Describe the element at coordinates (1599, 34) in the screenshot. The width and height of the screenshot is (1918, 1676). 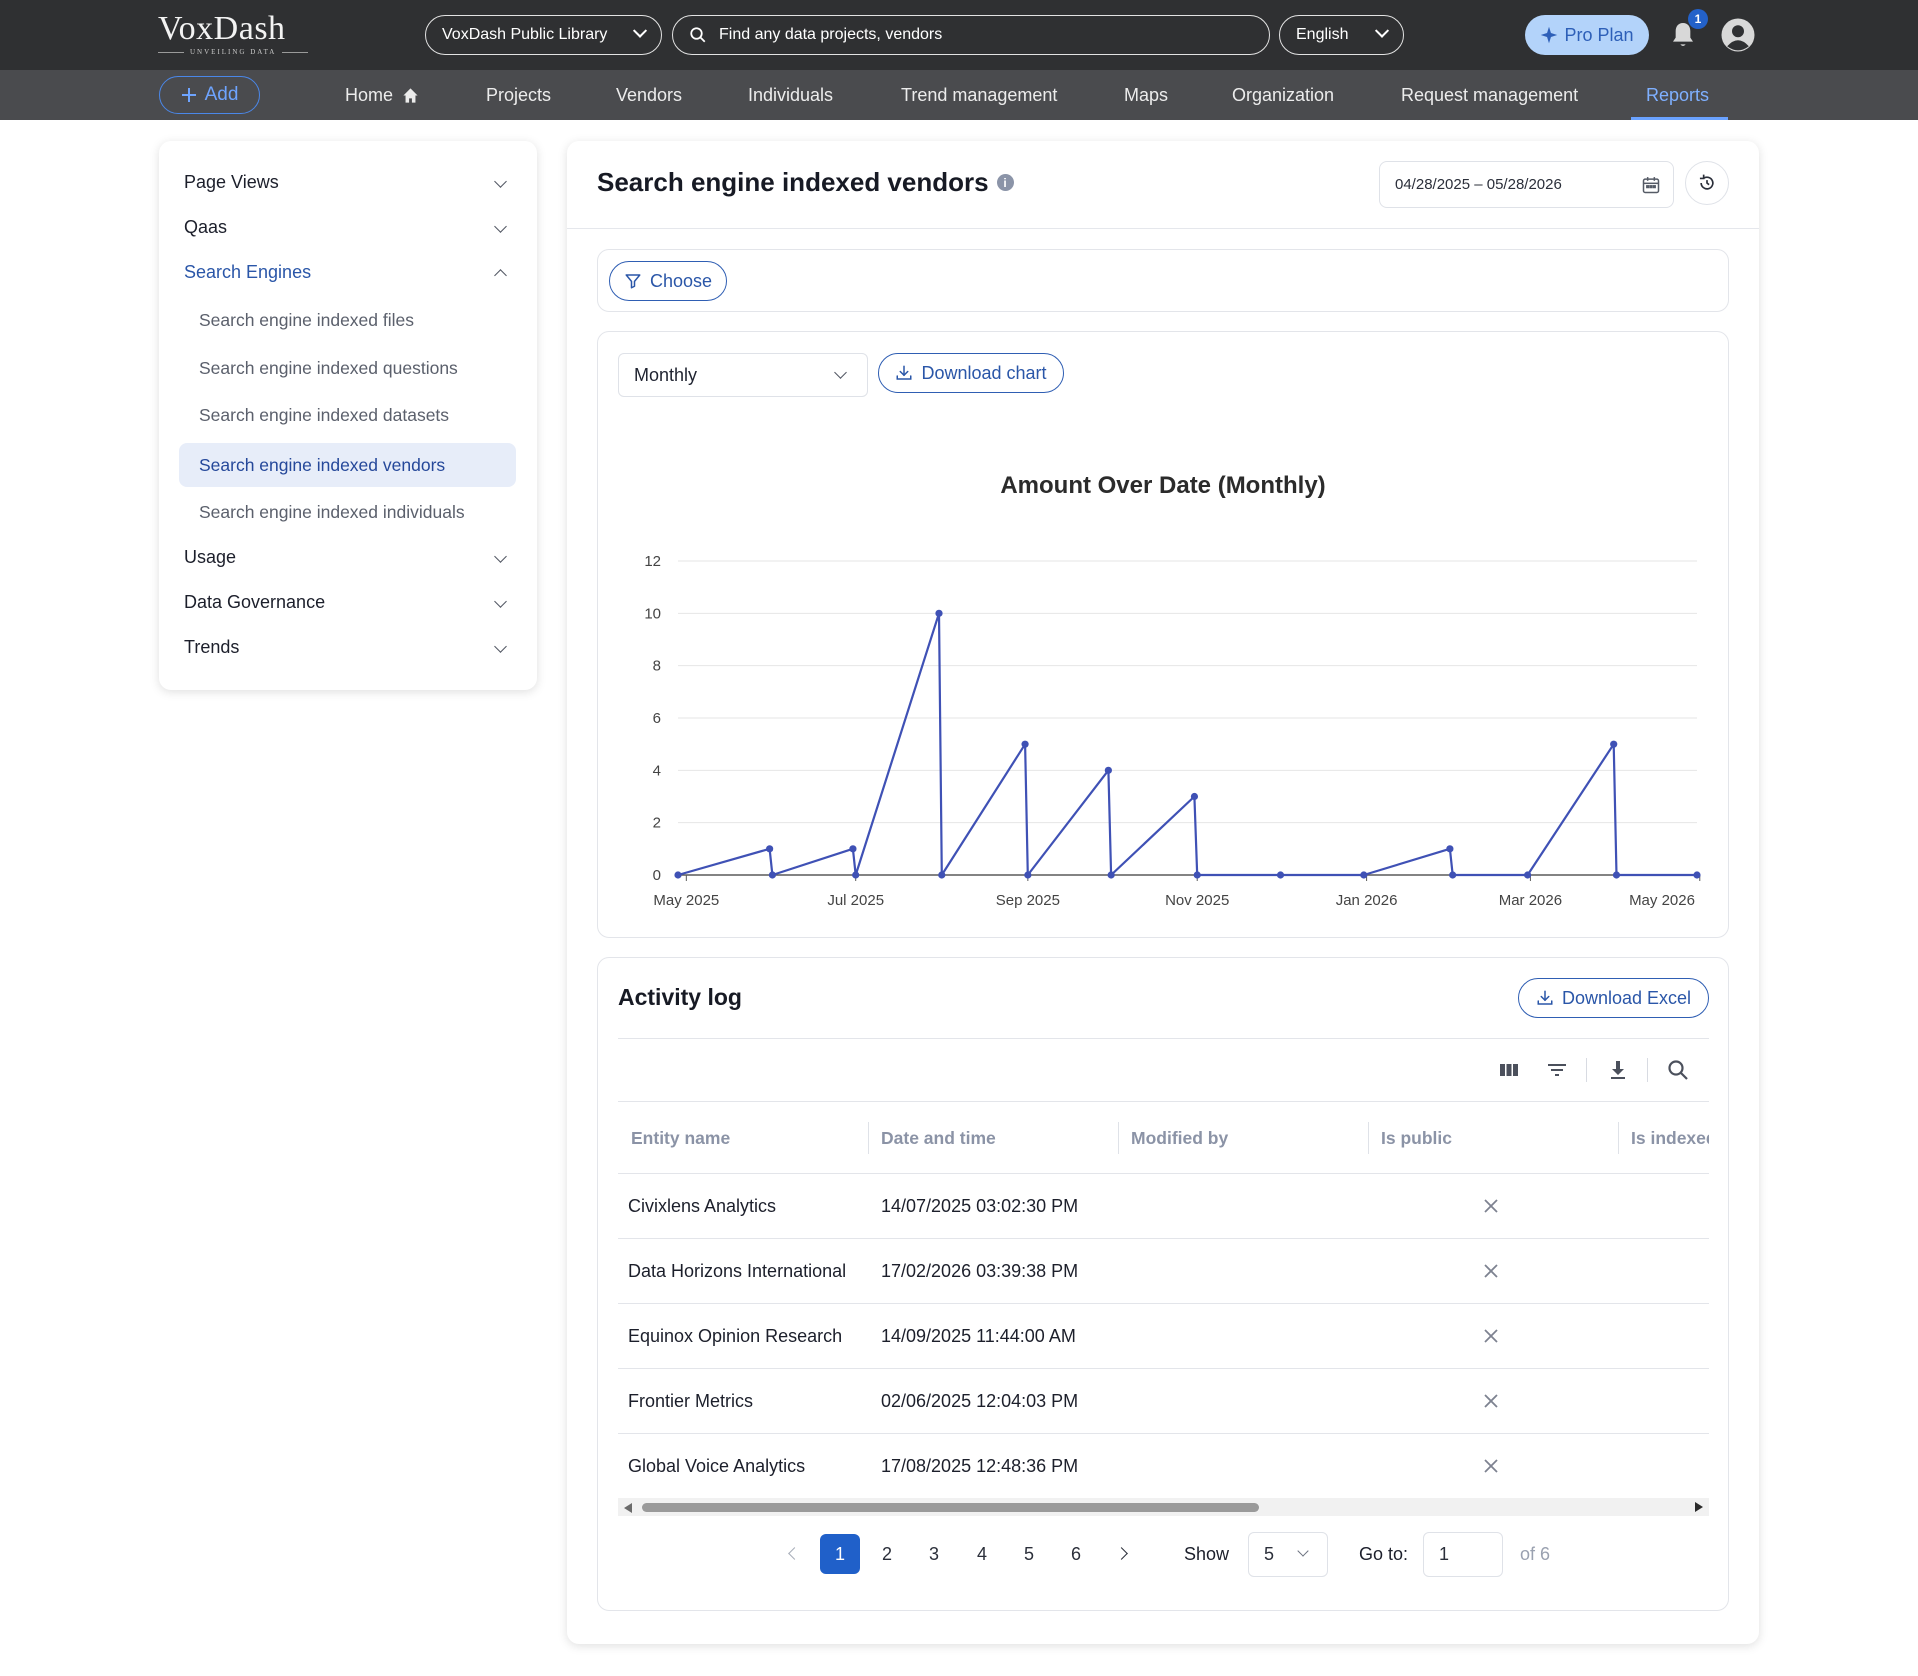
I see `pro-plan-label: Pro Plan` at that location.